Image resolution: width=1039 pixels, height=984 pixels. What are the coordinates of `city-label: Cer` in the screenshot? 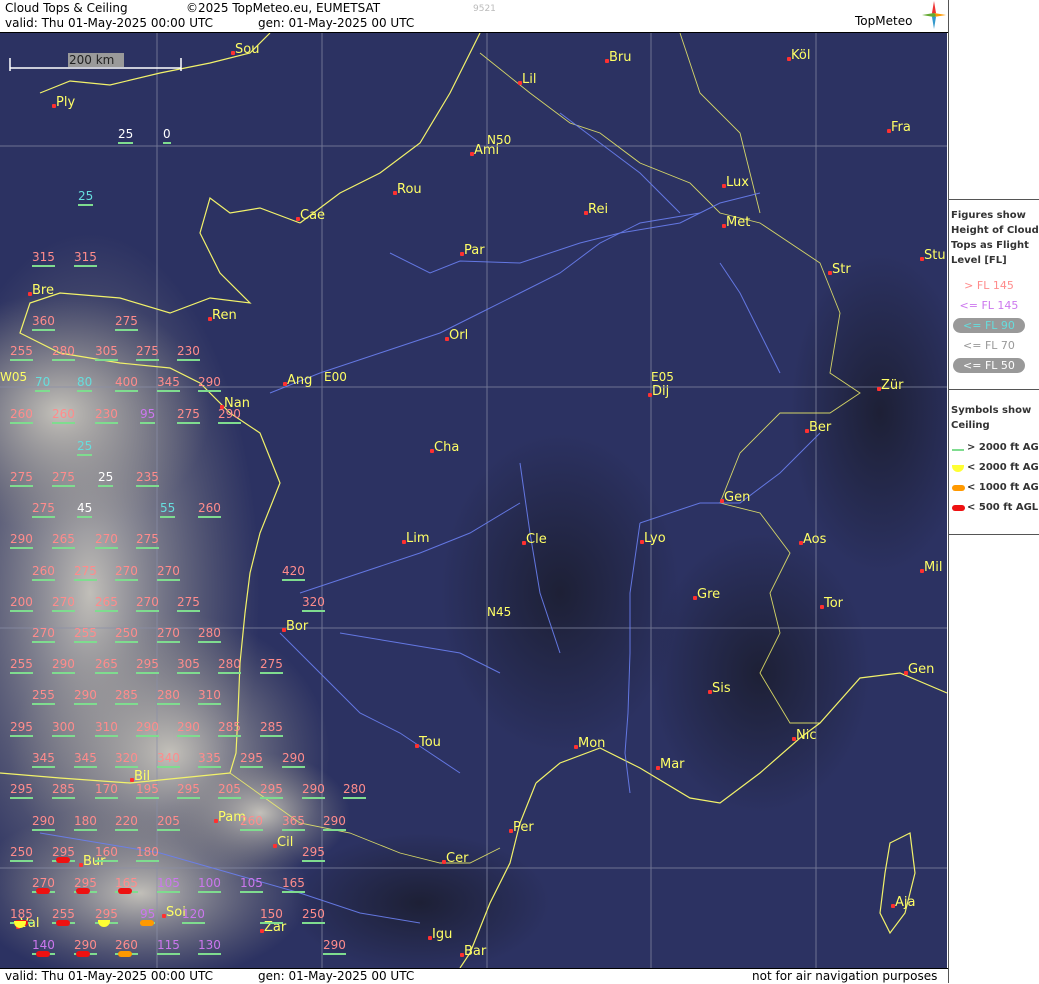 It's located at (457, 858).